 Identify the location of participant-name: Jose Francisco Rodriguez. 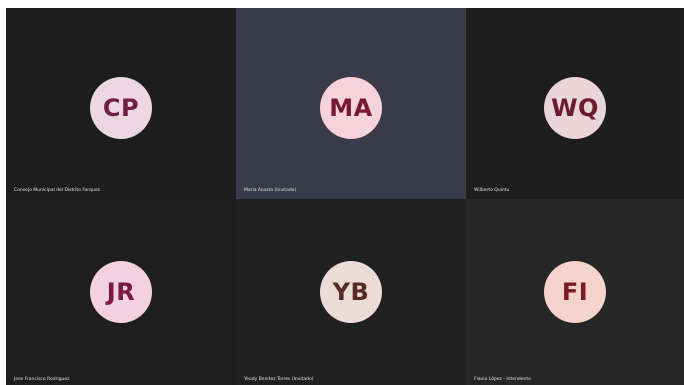
(42, 379).